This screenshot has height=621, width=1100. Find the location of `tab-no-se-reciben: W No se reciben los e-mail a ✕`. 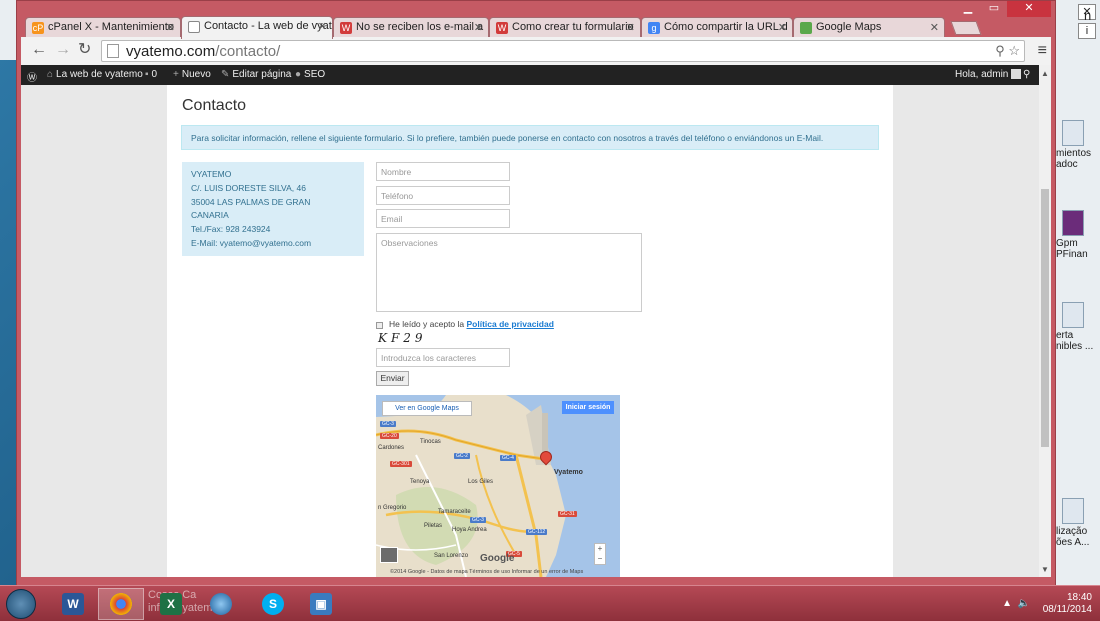

tab-no-se-reciben: W No se reciben los e-mail a ✕ is located at coordinates (411, 28).